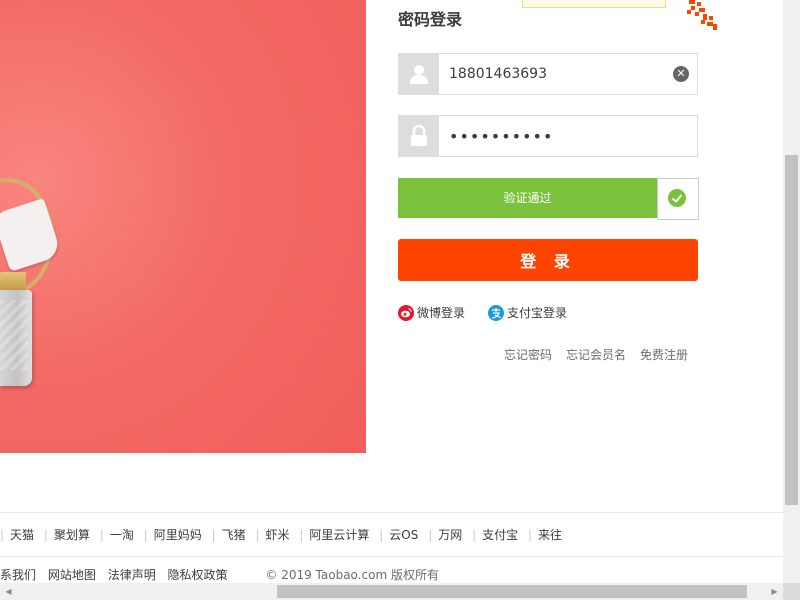  Describe the element at coordinates (450, 535) in the screenshot. I see `footer-link-wanwang: 万网` at that location.